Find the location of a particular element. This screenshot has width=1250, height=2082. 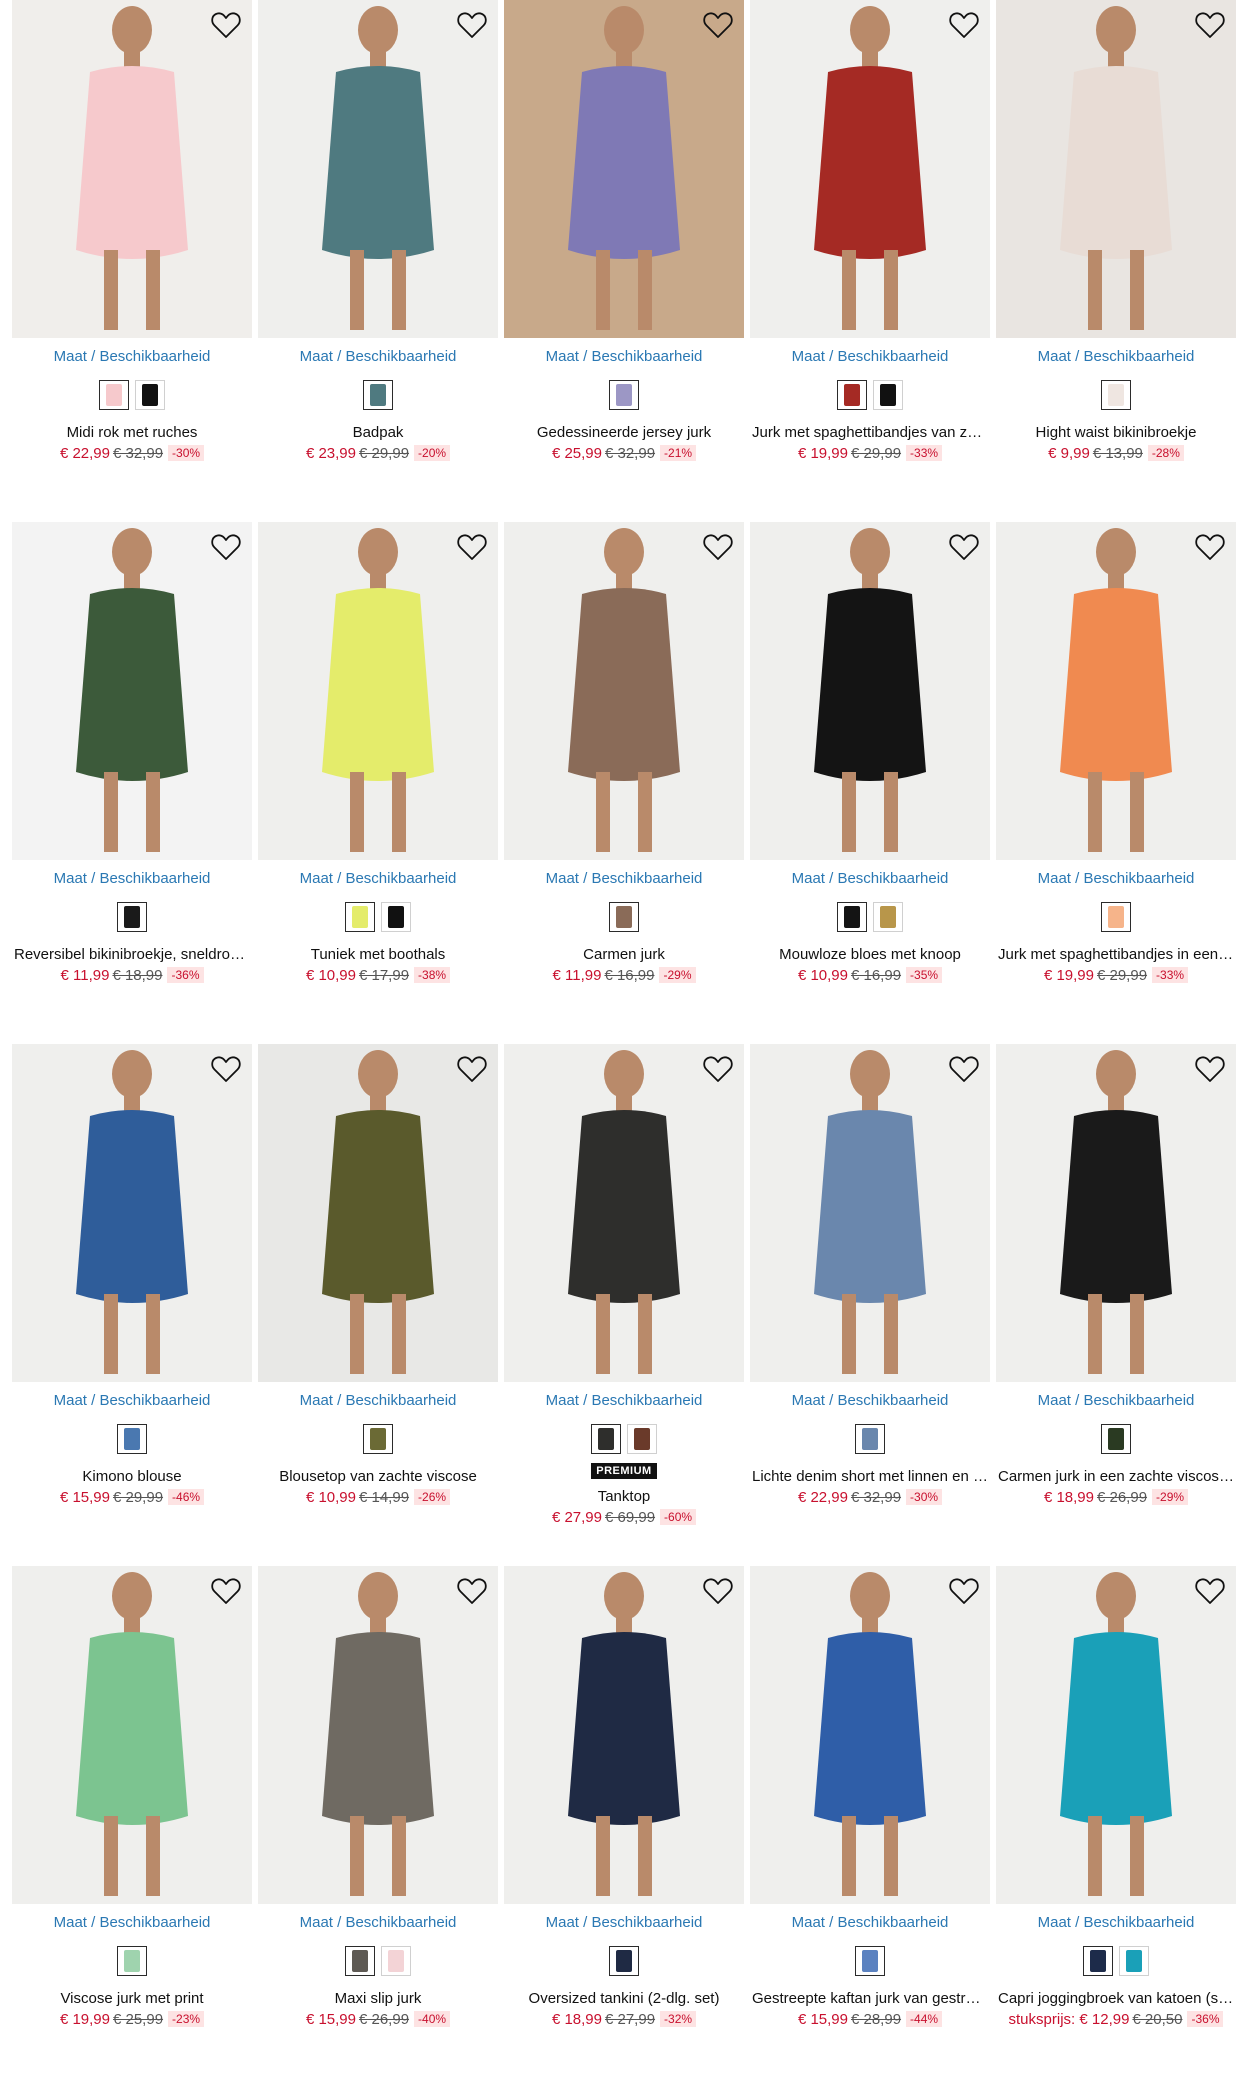

product-name: Kimono blouse is located at coordinates (132, 1476).